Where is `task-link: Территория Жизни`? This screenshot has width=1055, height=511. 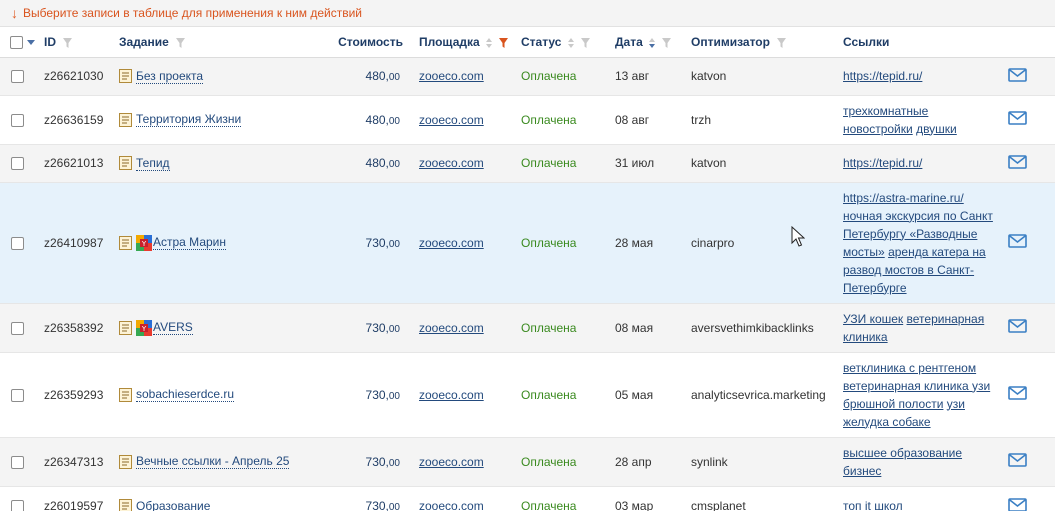 task-link: Территория Жизни is located at coordinates (189, 119).